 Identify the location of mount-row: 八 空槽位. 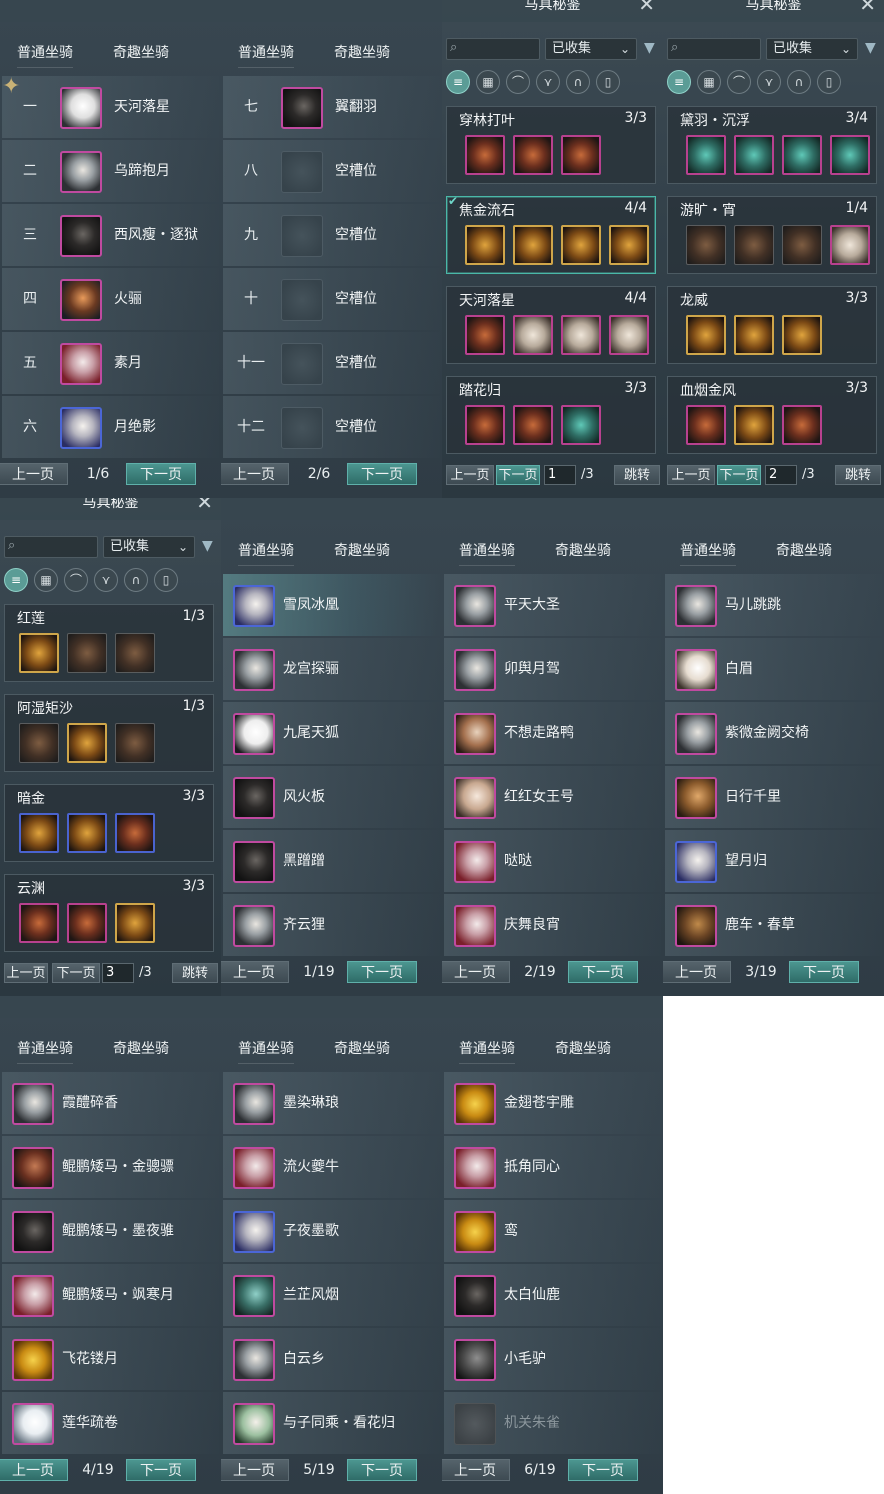
(331, 171).